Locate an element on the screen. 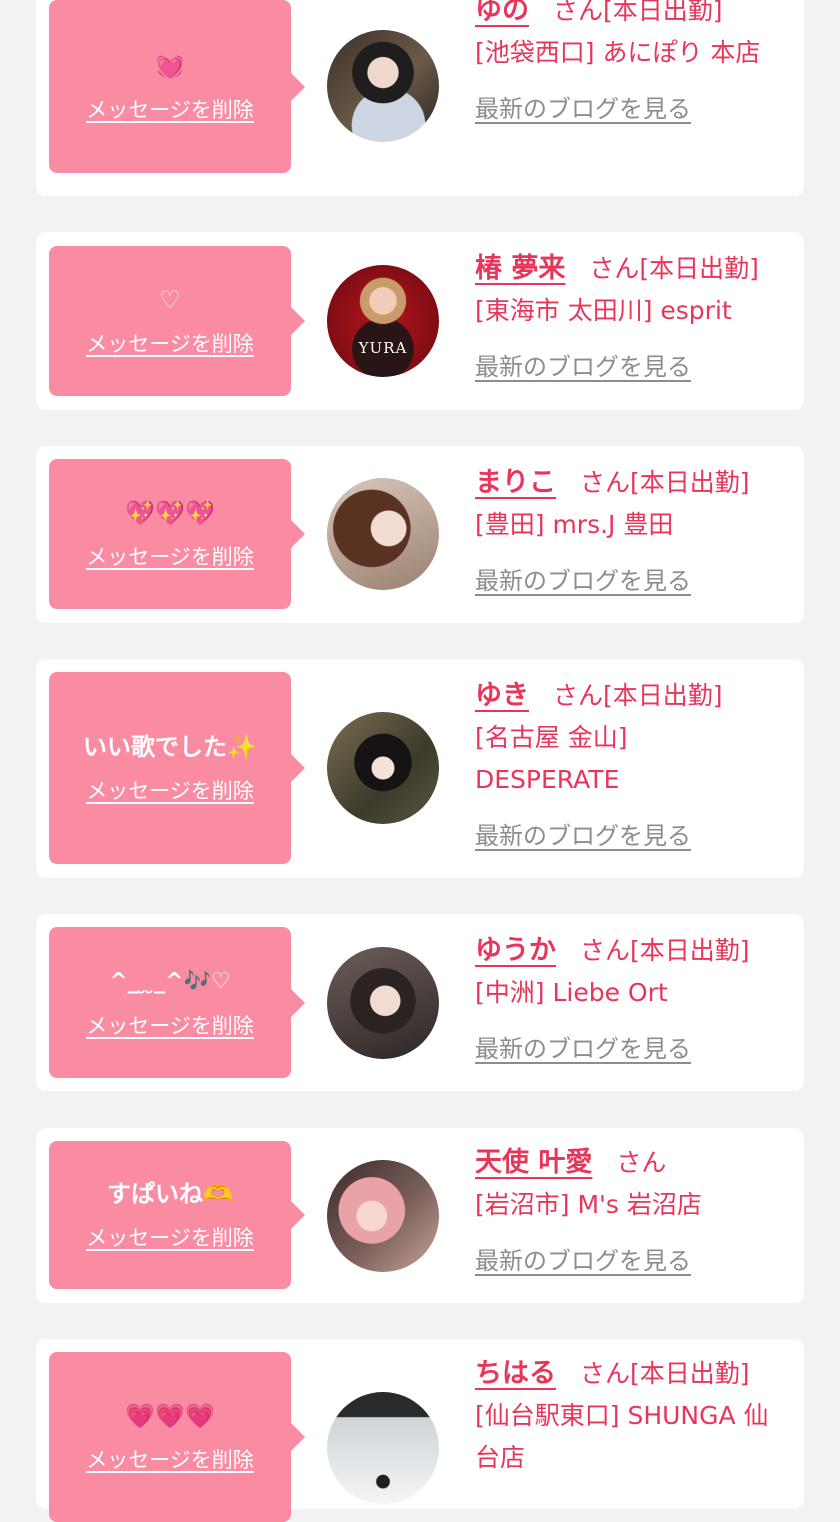 This screenshot has width=840, height=1522. shop-name: [豊田] mrs.J 豊田 is located at coordinates (574, 524).